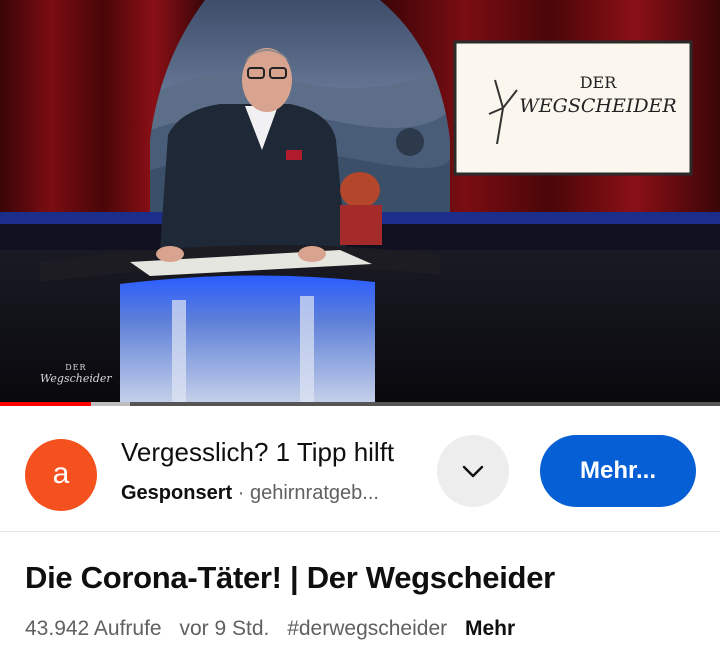 The width and height of the screenshot is (720, 649). I want to click on more-link: Mehr, so click(490, 628).